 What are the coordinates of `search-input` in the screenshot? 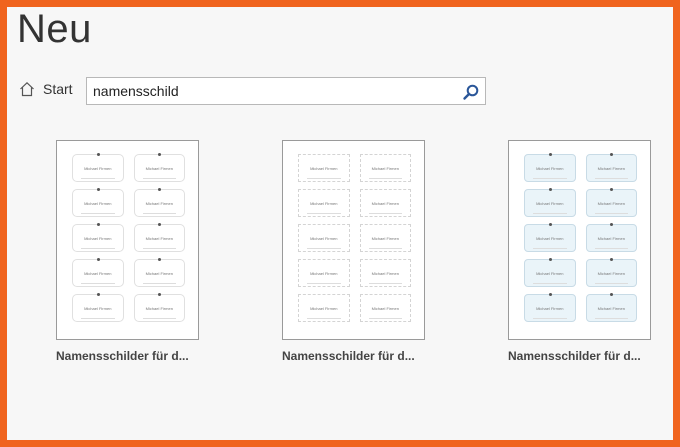 It's located at (273, 91).